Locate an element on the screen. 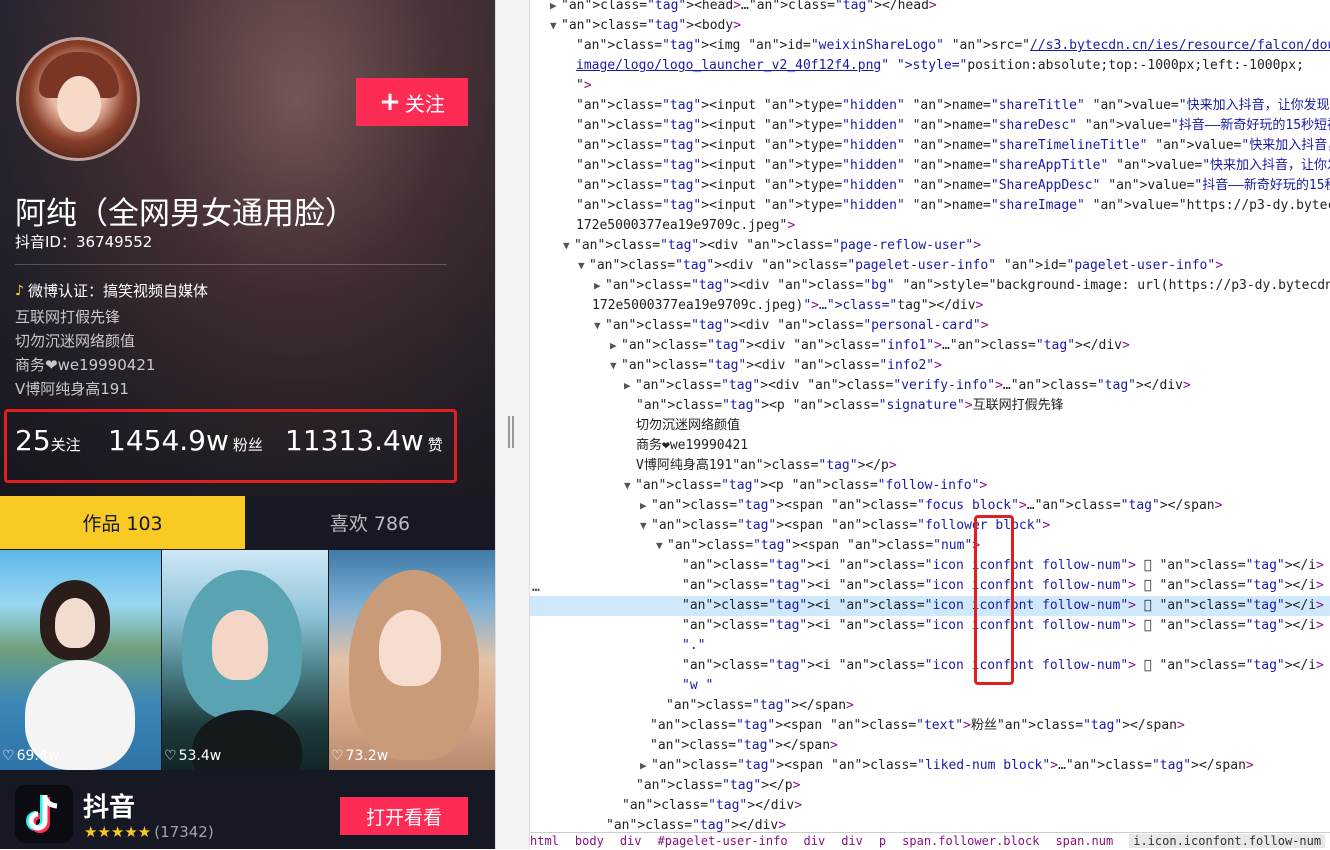 The width and height of the screenshot is (1330, 850). signature-line: 商务❤we19990421 is located at coordinates (85, 365).